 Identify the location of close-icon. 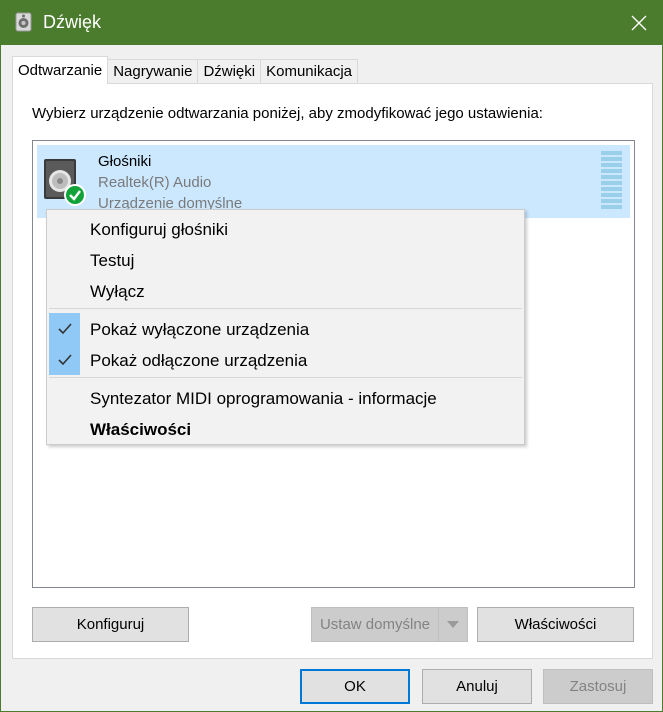
(639, 23).